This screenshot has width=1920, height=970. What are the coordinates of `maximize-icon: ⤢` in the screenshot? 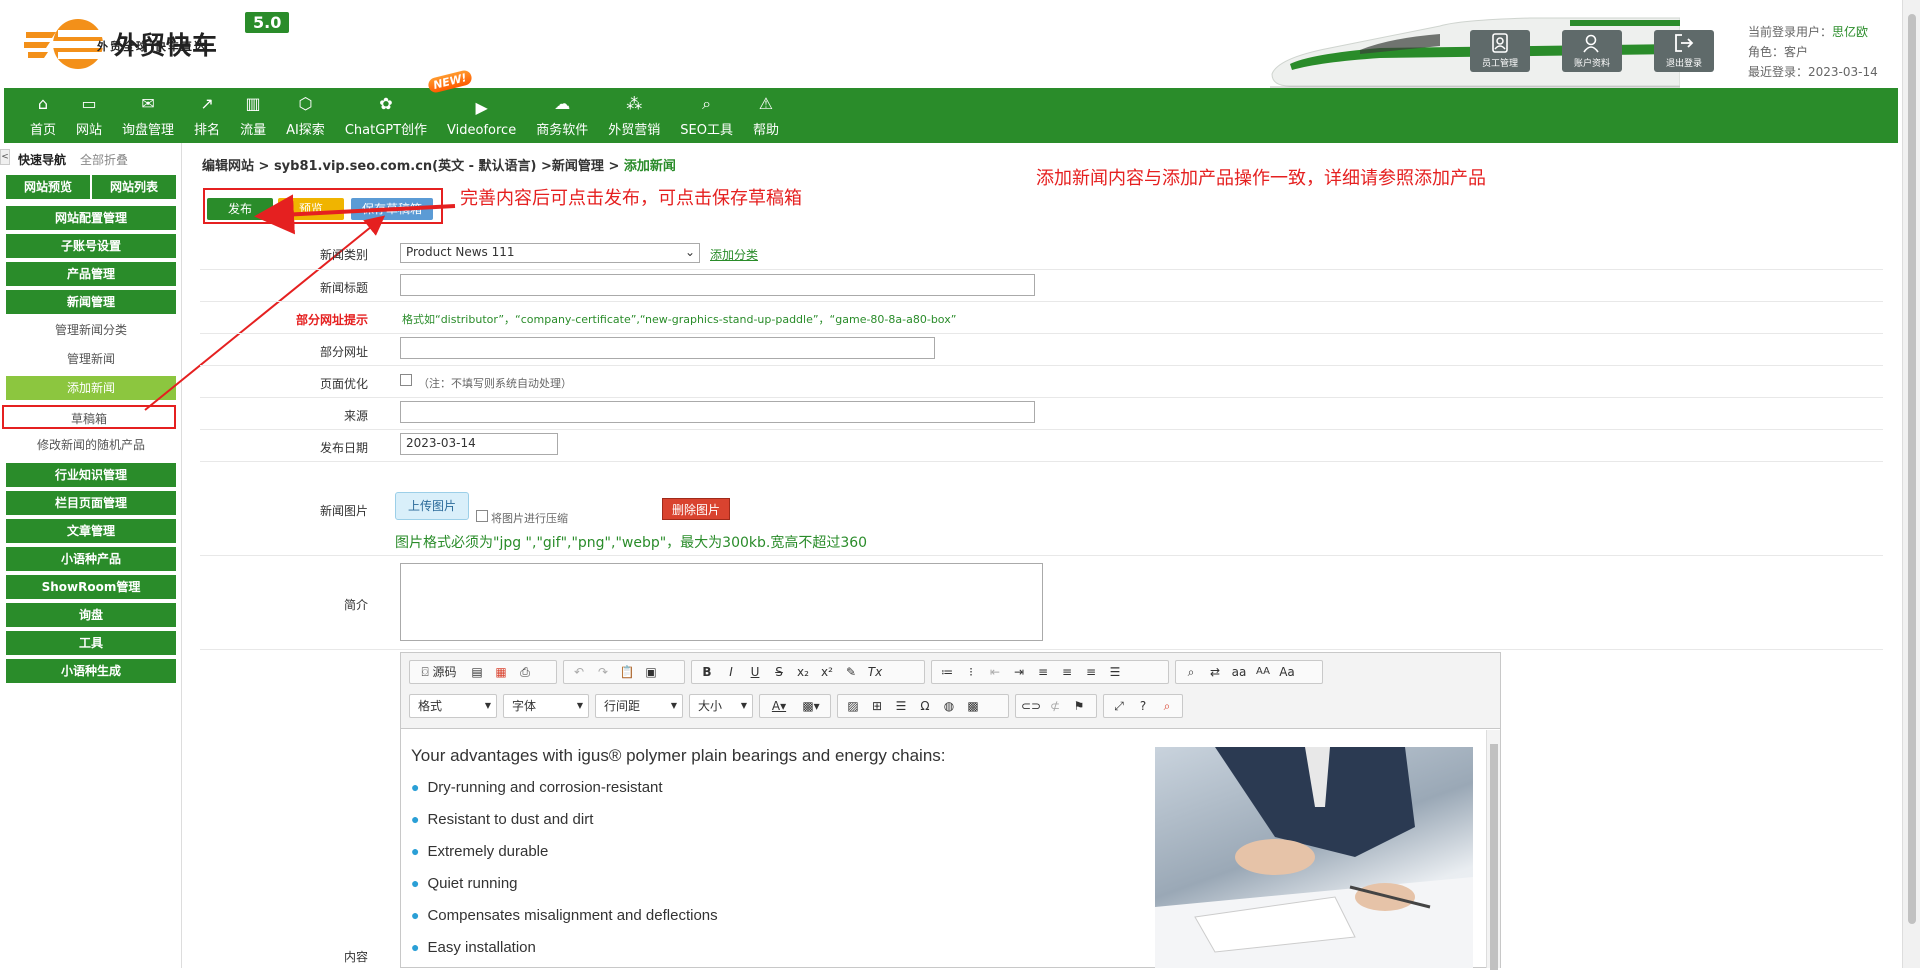 It's located at (1119, 706).